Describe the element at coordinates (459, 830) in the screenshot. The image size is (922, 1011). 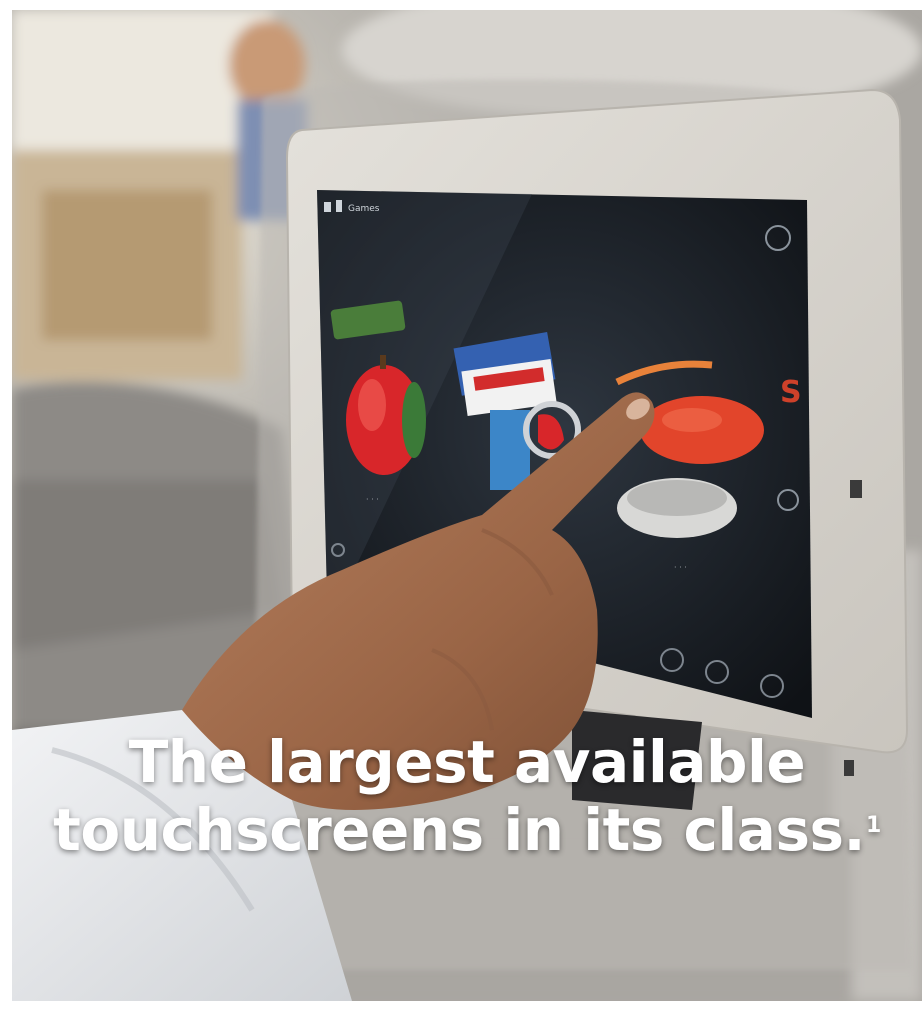
I see `headline-line-2-text: touchscreens in its class.` at that location.